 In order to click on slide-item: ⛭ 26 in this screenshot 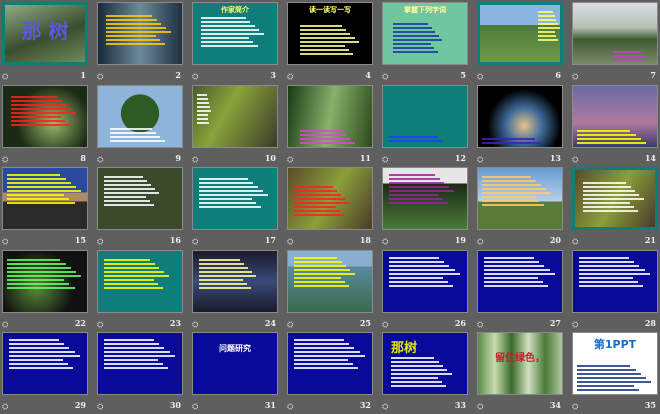, I will do `click(425, 290)`.